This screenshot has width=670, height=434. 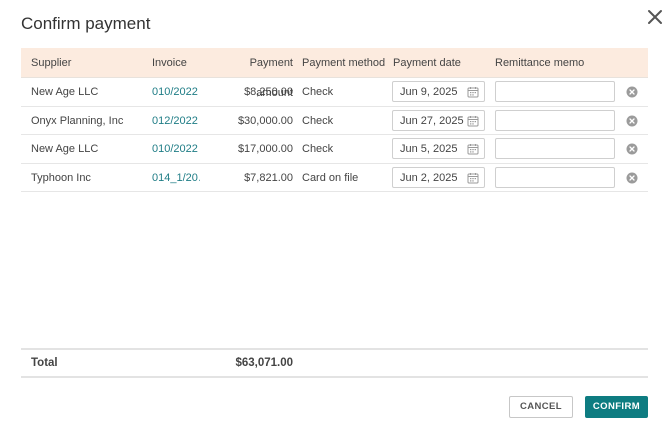 I want to click on payment-date-field: Jun 2, 2025, so click(x=438, y=177).